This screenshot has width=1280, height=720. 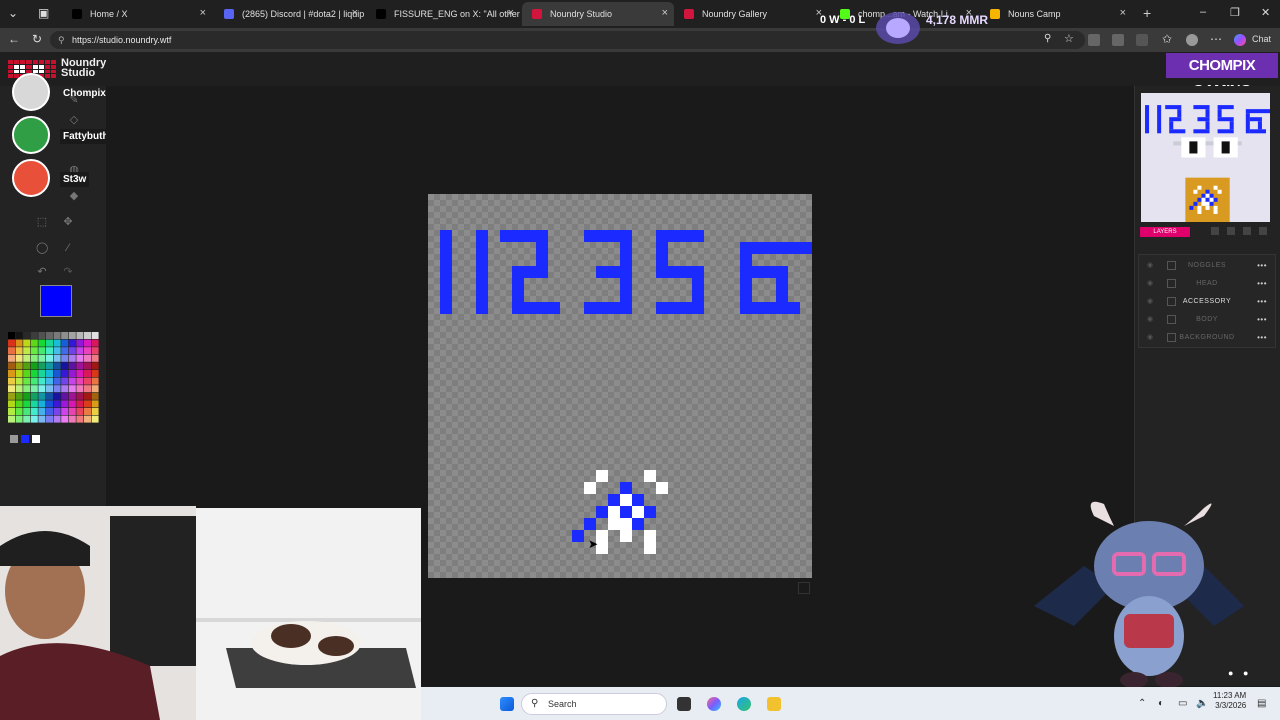 I want to click on browser-tab: Nouns Camp ×, so click(x=1056, y=14).